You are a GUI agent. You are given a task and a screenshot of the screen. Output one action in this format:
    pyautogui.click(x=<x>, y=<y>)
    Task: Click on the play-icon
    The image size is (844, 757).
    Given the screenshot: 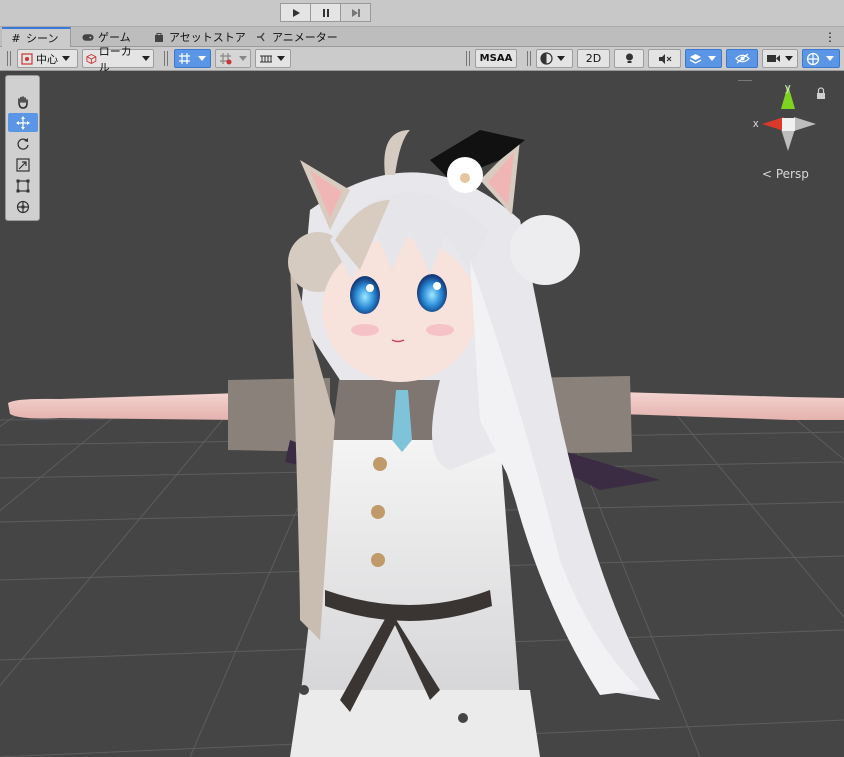 What is the action you would take?
    pyautogui.click(x=296, y=12)
    